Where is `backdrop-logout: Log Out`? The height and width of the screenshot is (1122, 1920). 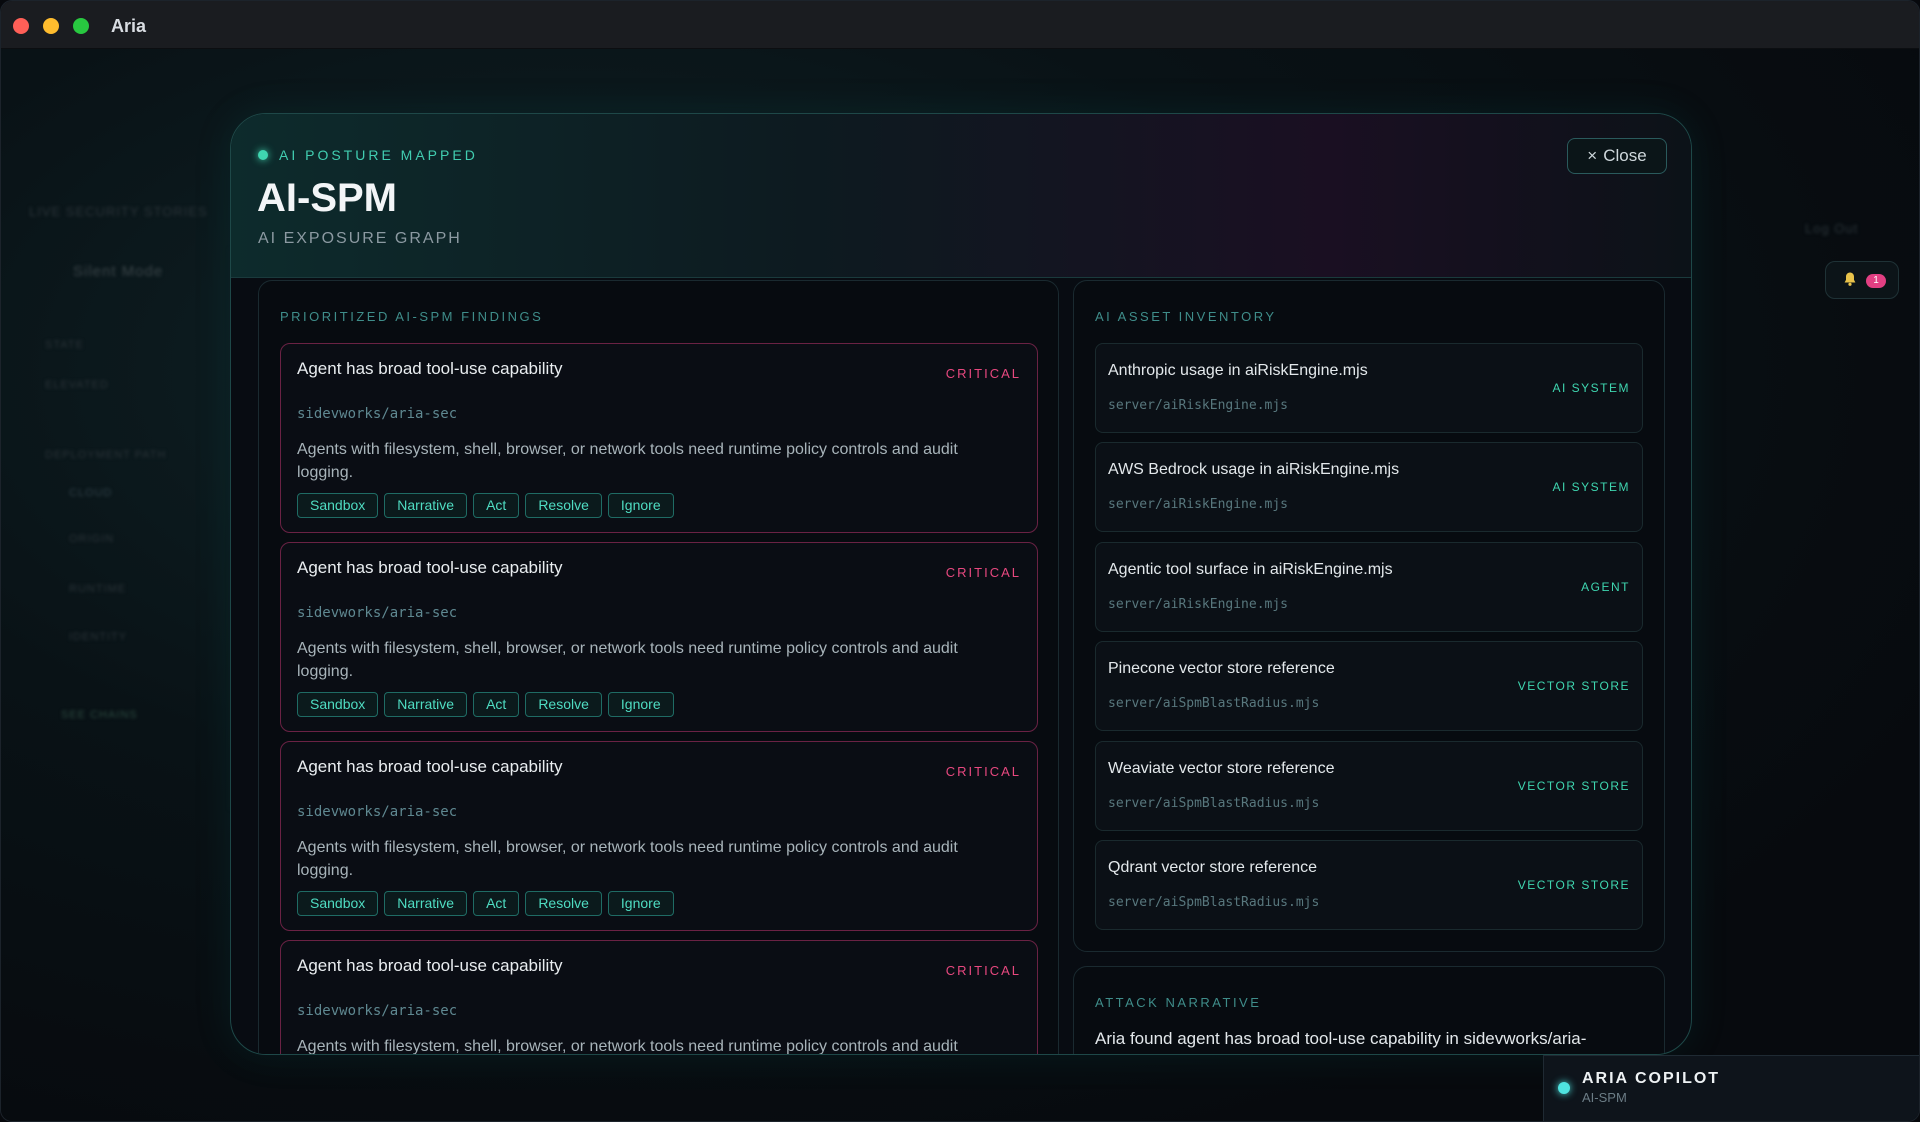
backdrop-logout: Log Out is located at coordinates (1832, 228).